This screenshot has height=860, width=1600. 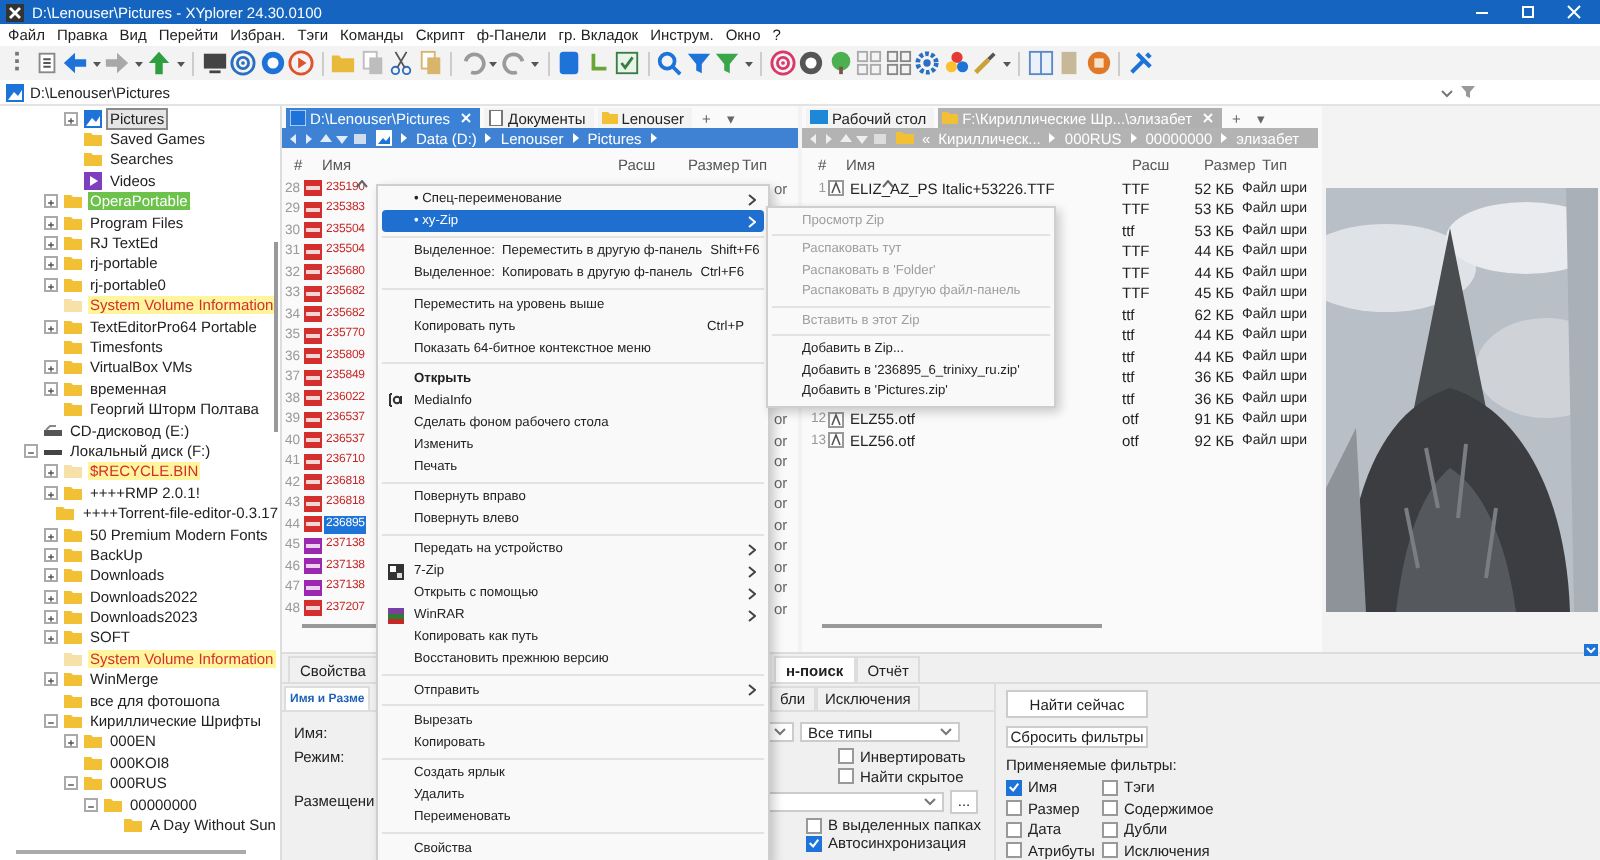 I want to click on video-icon, so click(x=93, y=180).